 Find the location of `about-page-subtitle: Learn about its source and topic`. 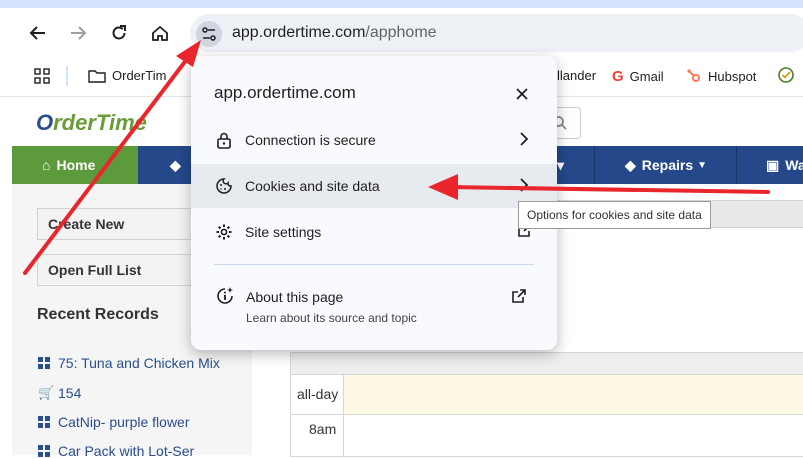

about-page-subtitle: Learn about its source and topic is located at coordinates (331, 318).